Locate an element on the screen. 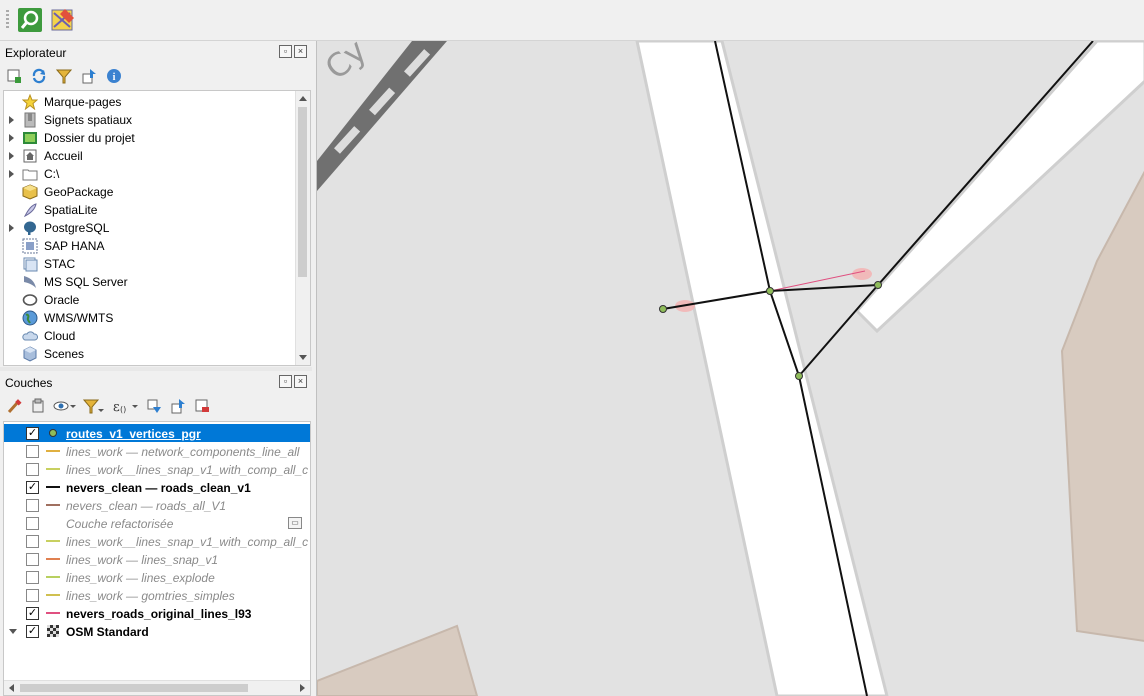 This screenshot has width=1144, height=696. add-selected-layers-icon is located at coordinates (14, 76).